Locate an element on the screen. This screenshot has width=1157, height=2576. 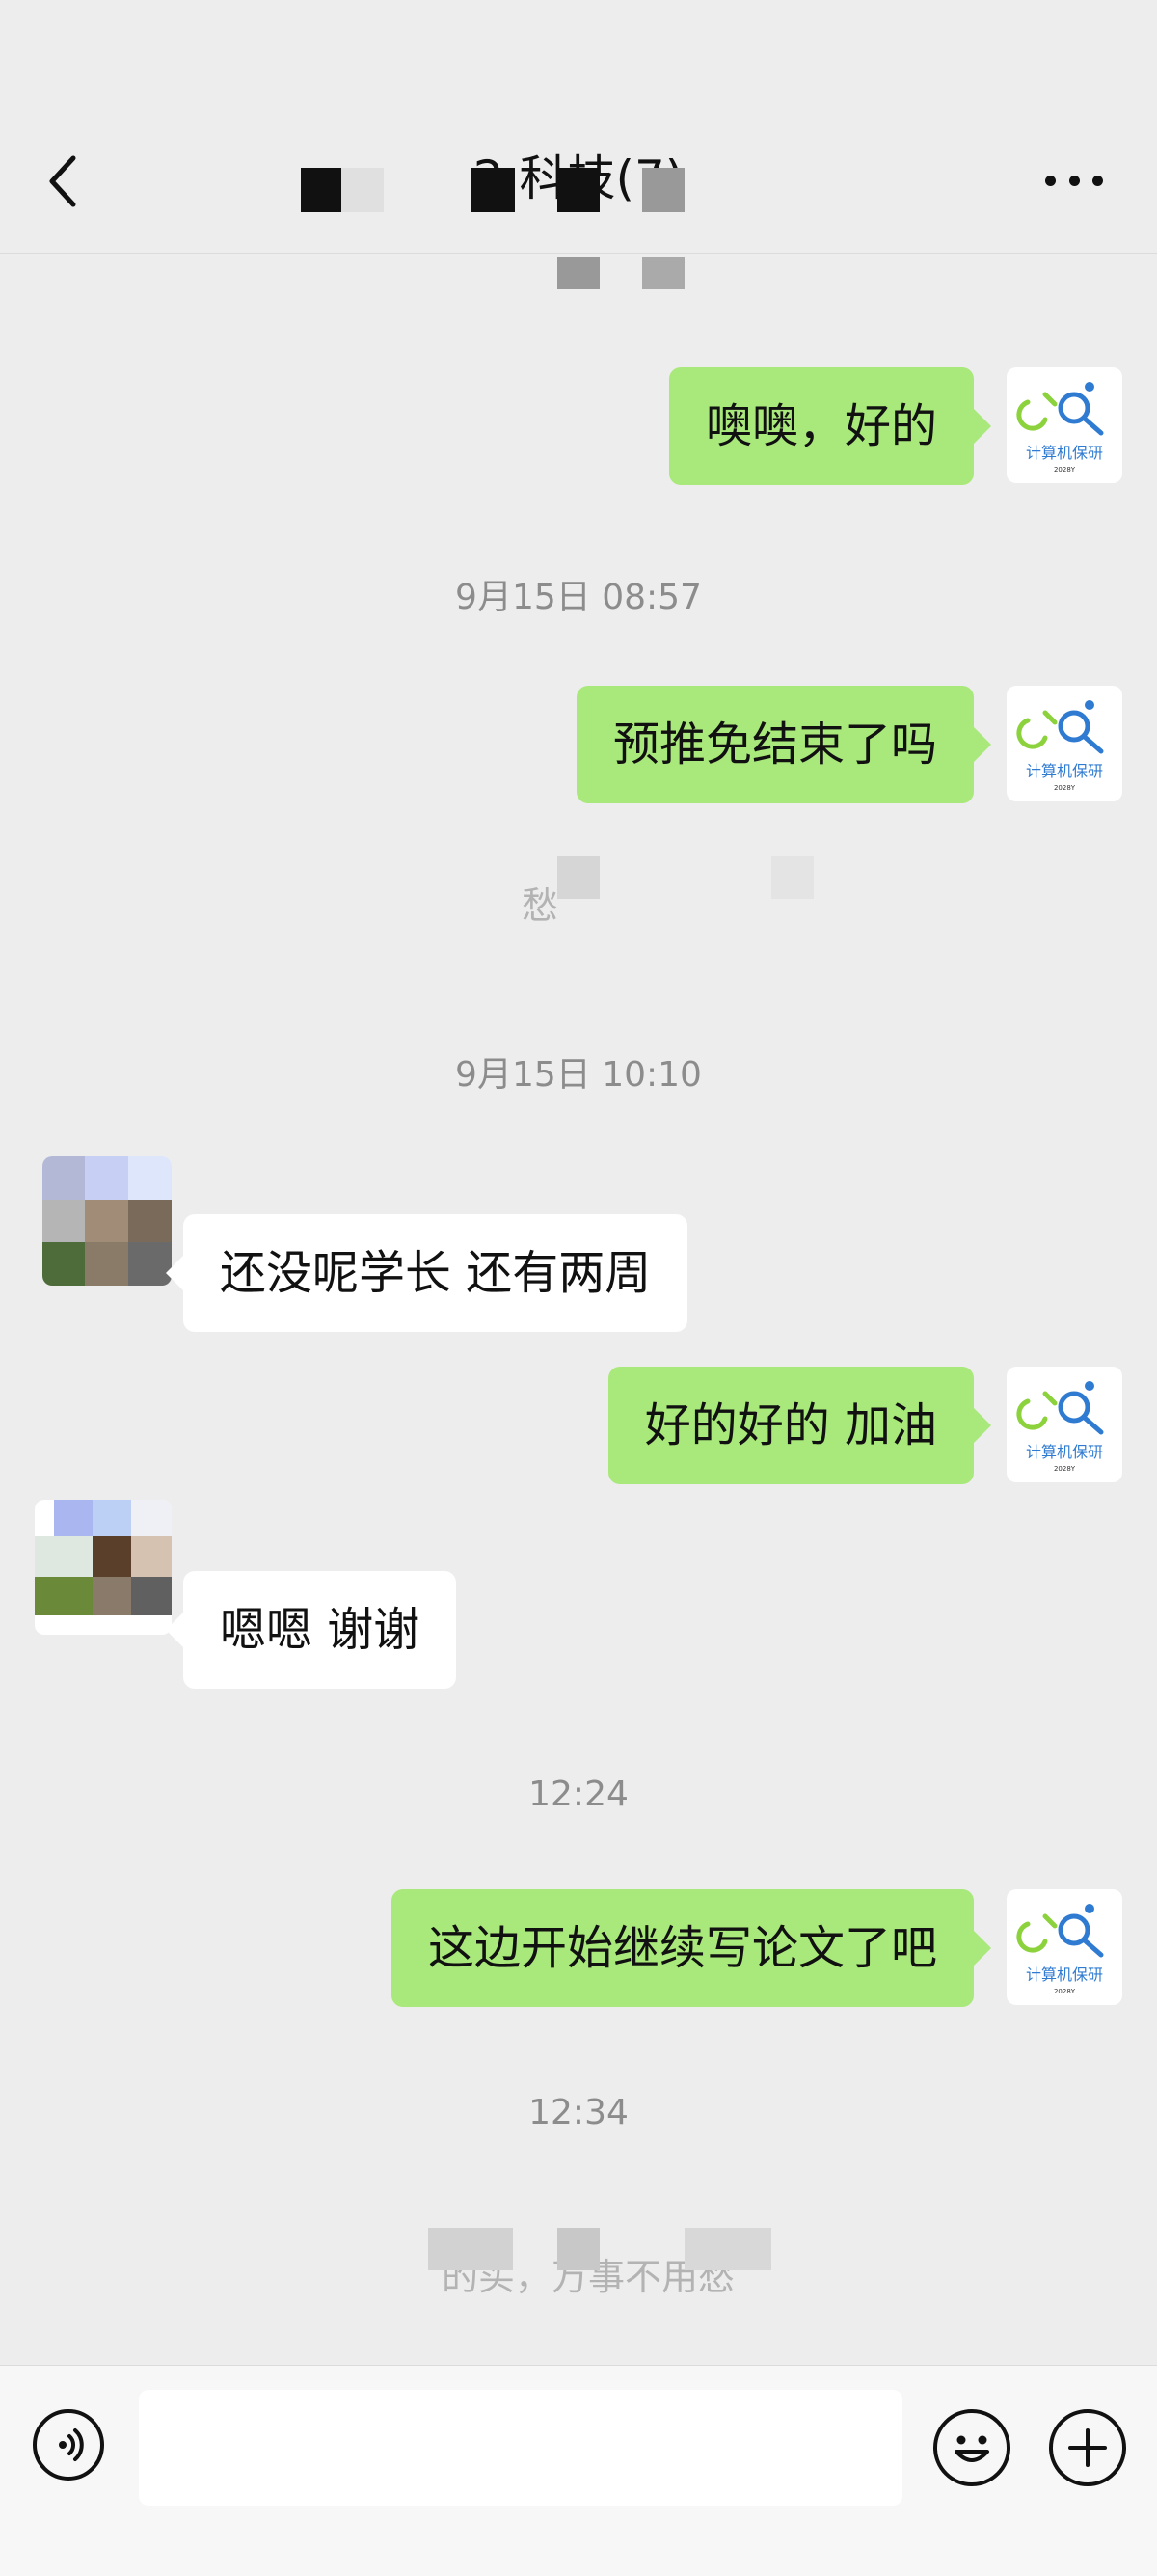
message-bubble-sent: 这边开始继续写论文了吧 is located at coordinates (691, 1948).